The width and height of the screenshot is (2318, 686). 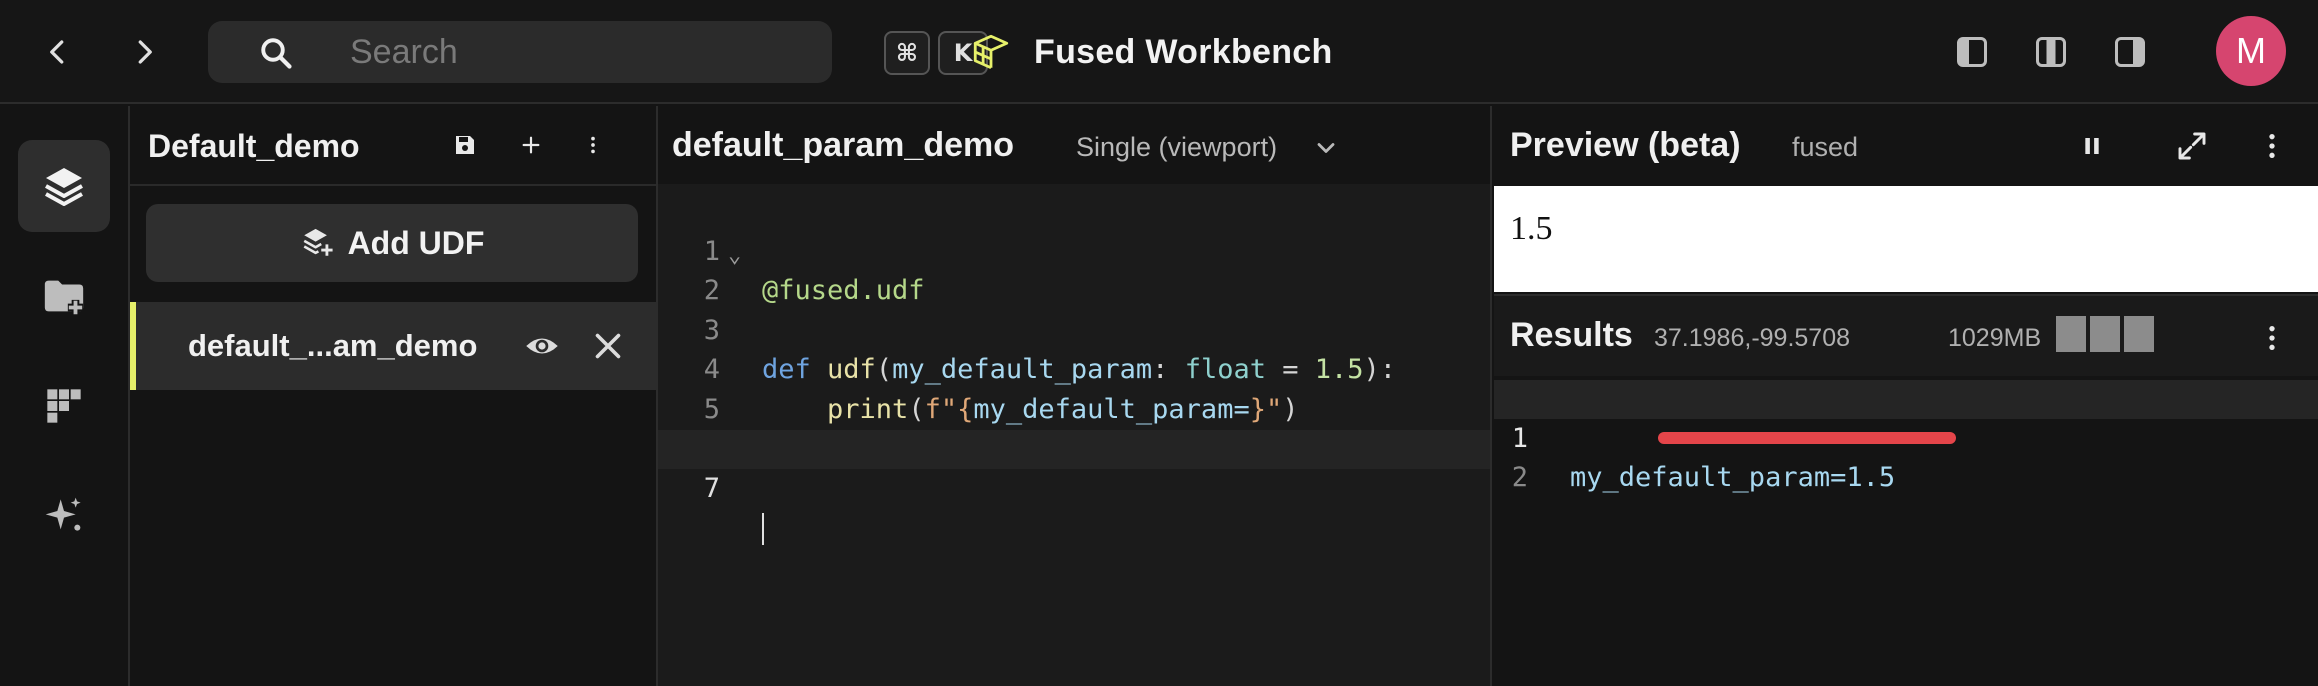 I want to click on map-coordinates: 37.1986,-99.5708, so click(x=1752, y=338).